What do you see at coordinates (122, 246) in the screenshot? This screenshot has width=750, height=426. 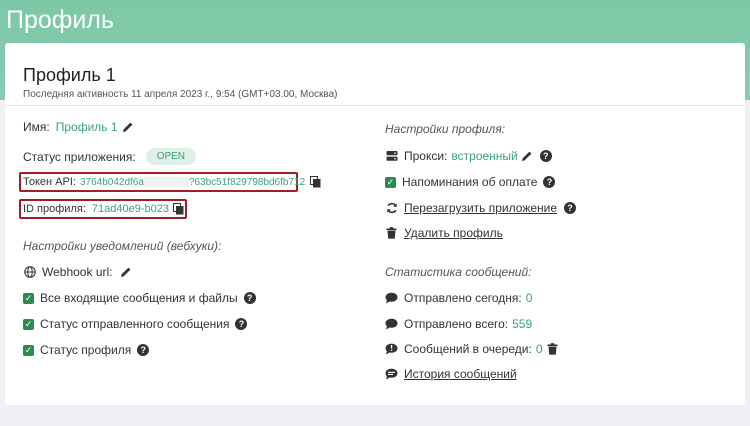 I see `notifications-title: Настройки уведомлений (вебхуки):` at bounding box center [122, 246].